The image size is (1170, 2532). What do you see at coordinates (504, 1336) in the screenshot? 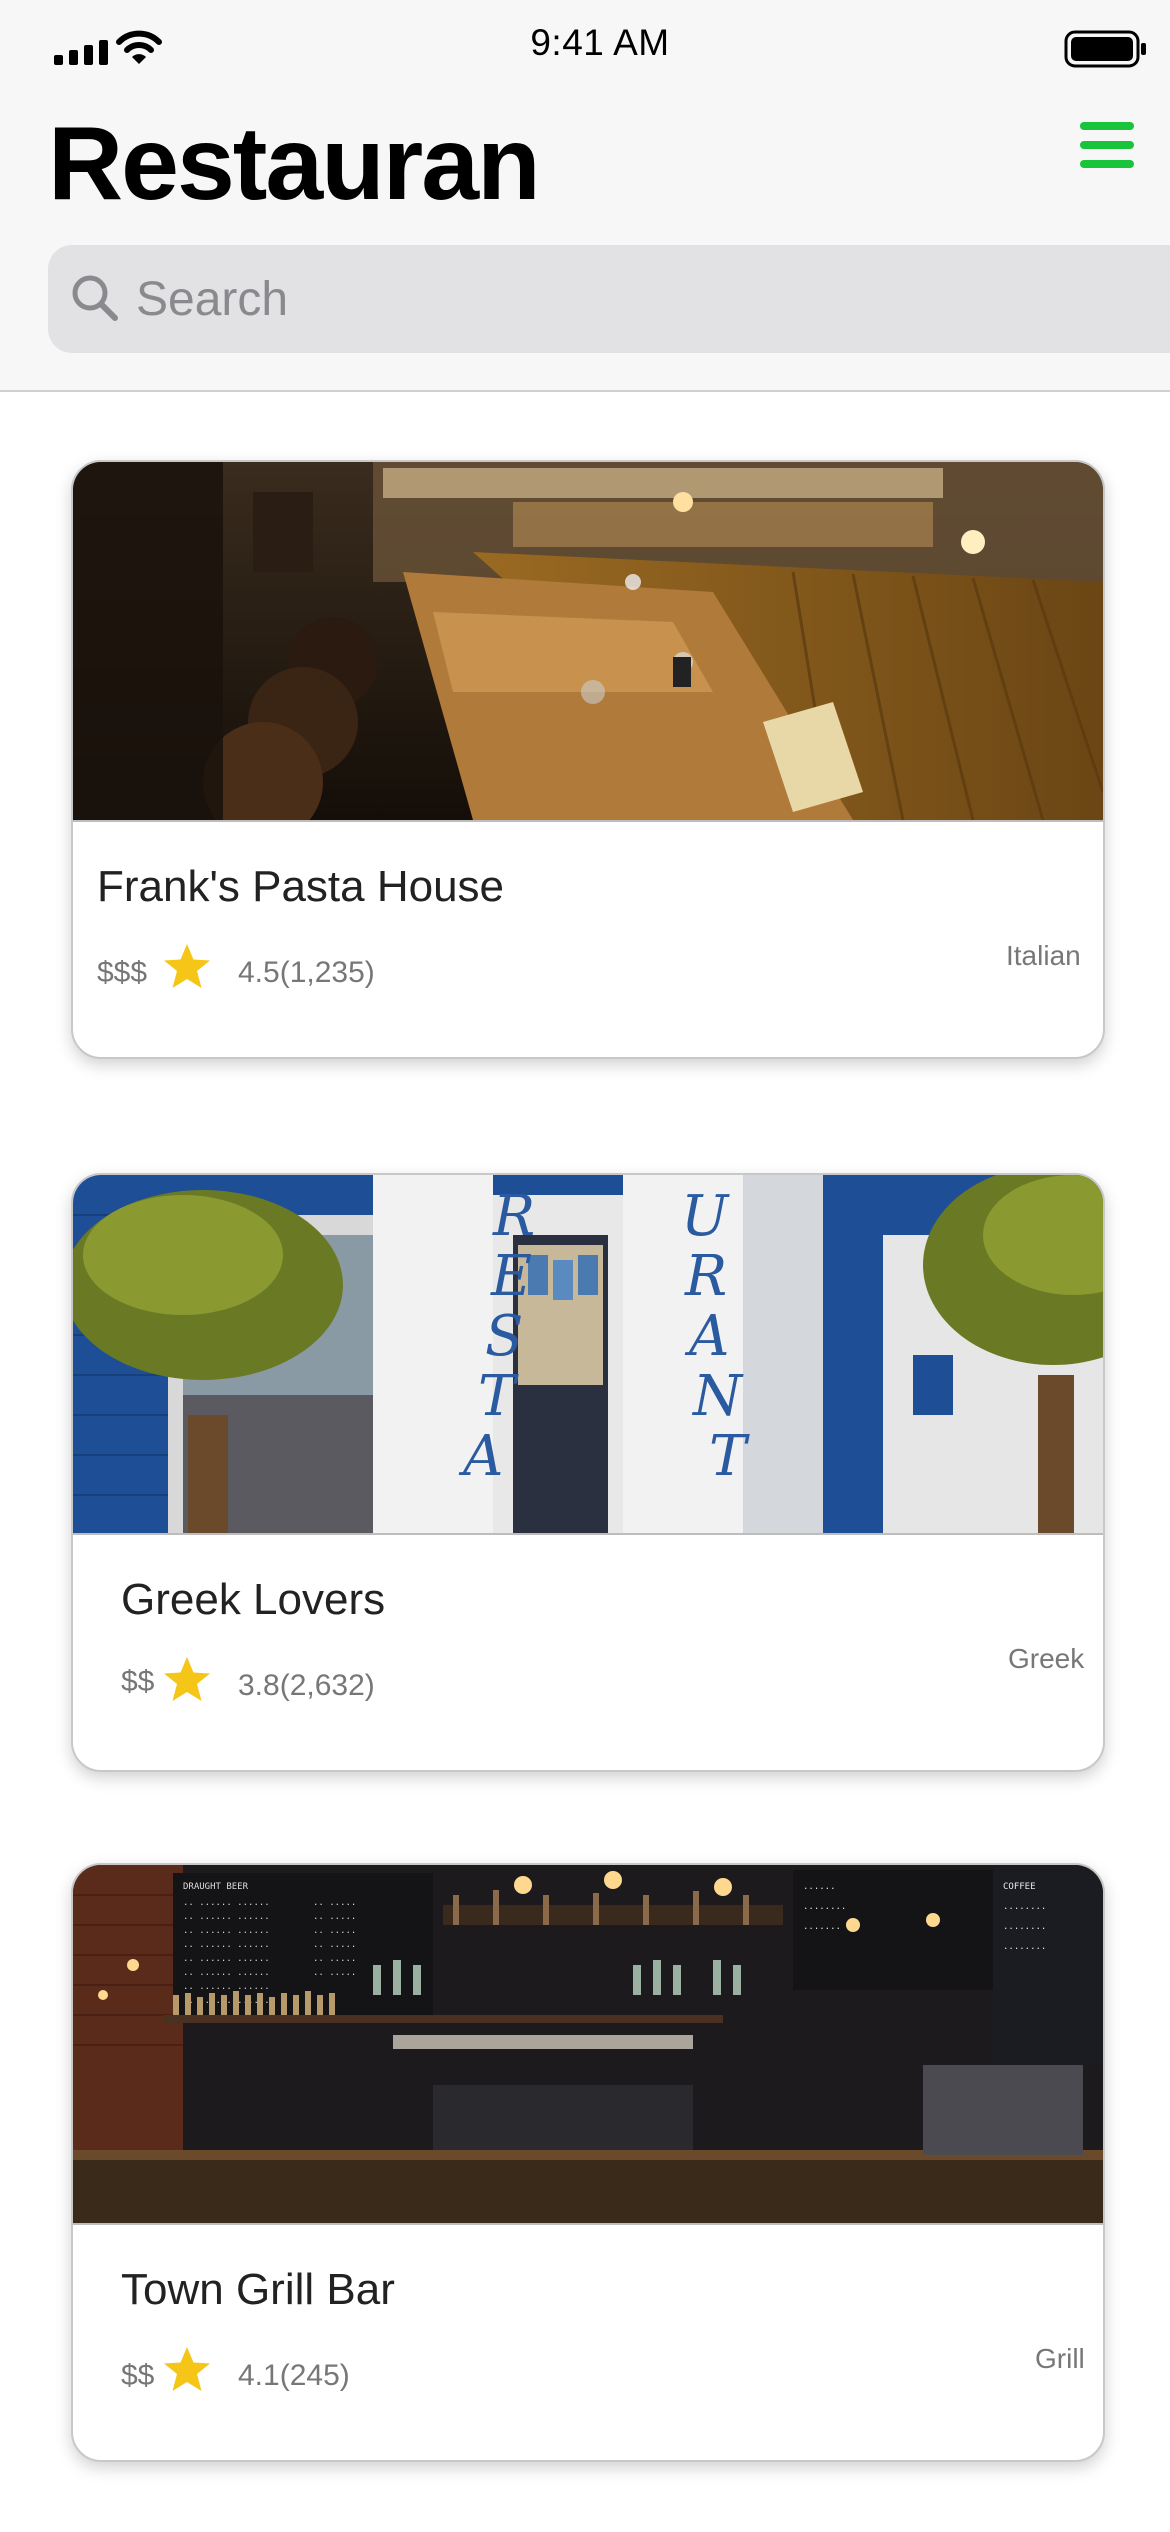
I see `svg-text: S` at bounding box center [504, 1336].